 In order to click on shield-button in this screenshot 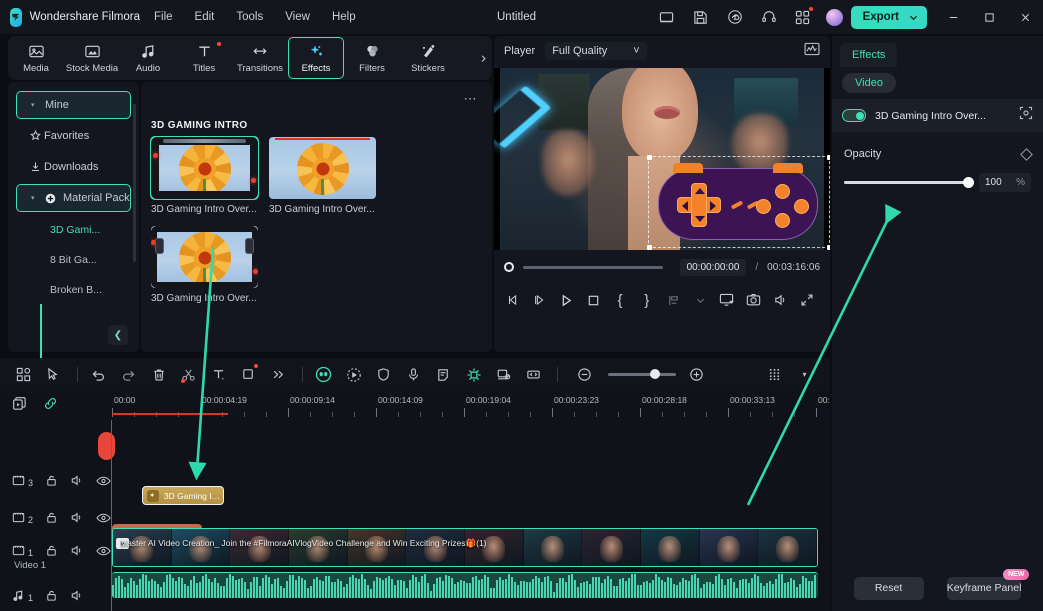, I will do `click(383, 375)`.